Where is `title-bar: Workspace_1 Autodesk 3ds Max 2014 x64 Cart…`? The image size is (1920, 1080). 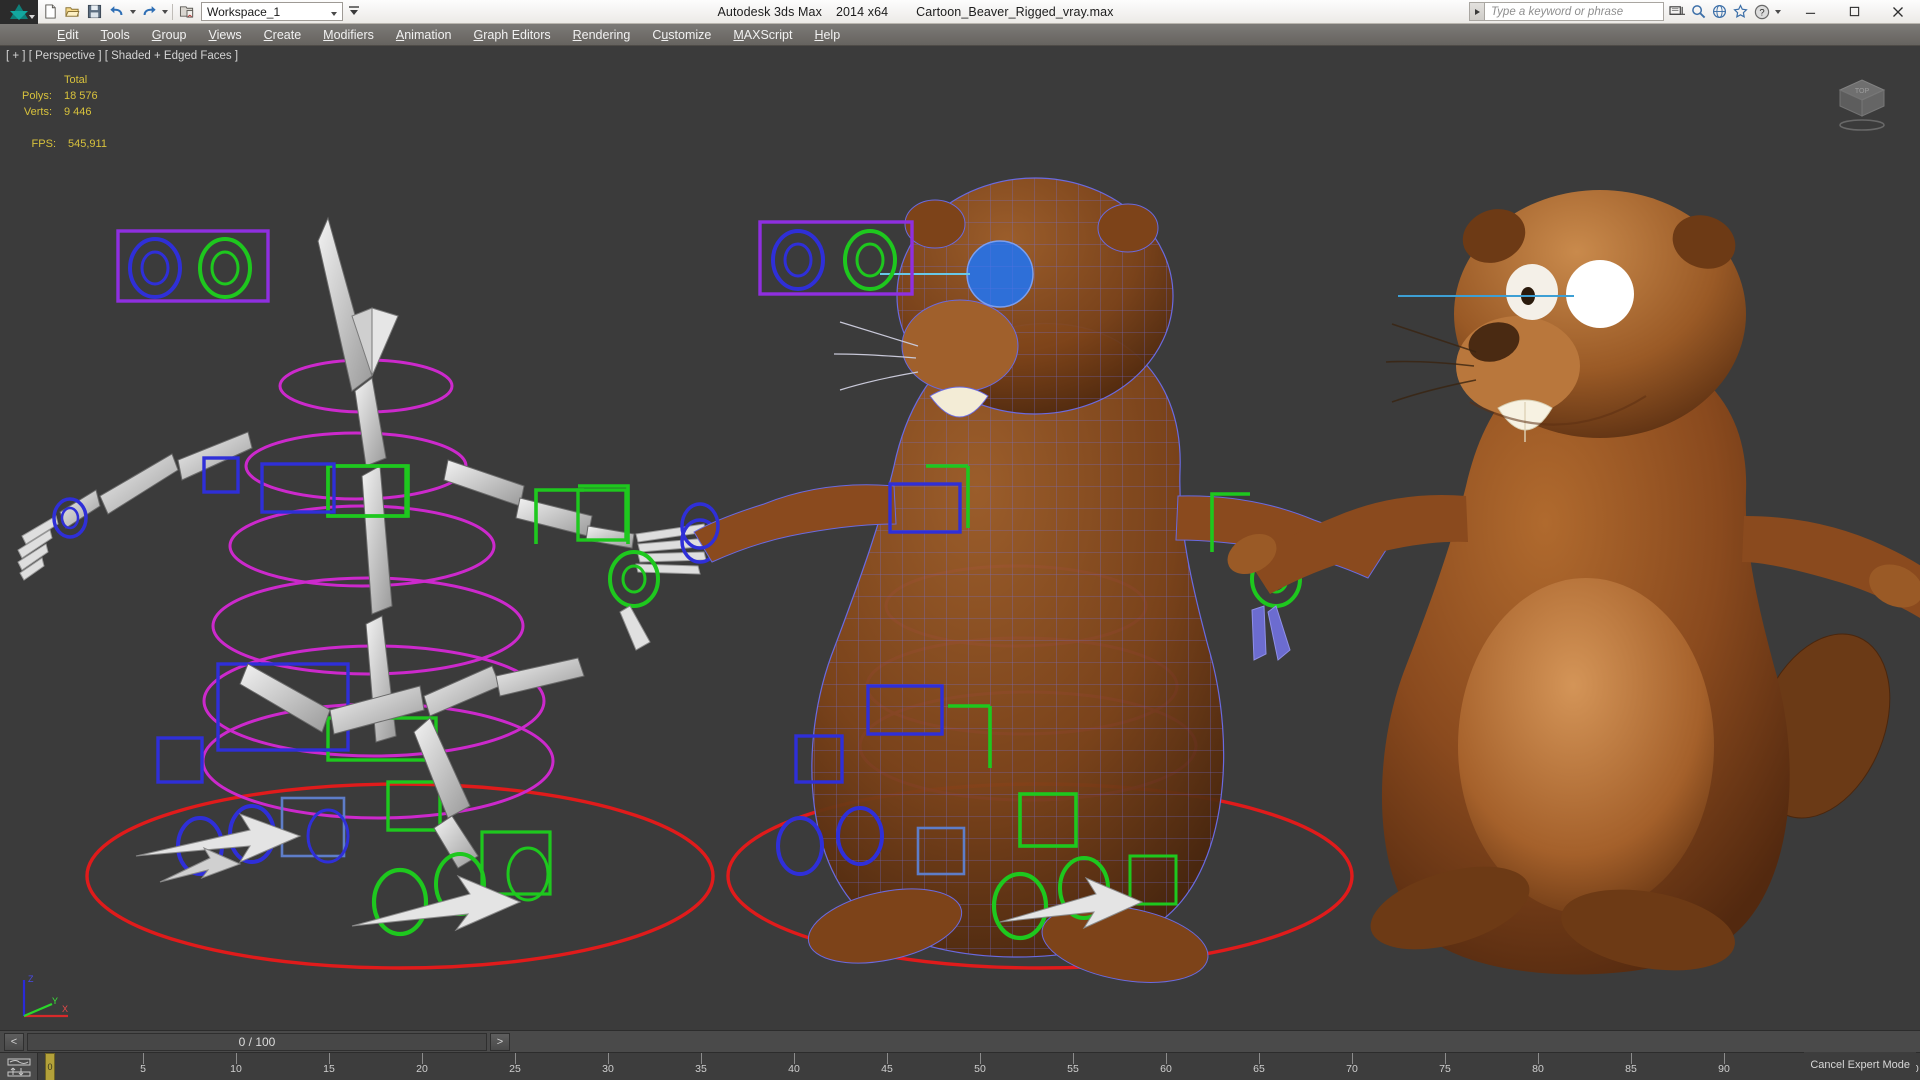
title-bar: Workspace_1 Autodesk 3ds Max 2014 x64 Cart… is located at coordinates (960, 12).